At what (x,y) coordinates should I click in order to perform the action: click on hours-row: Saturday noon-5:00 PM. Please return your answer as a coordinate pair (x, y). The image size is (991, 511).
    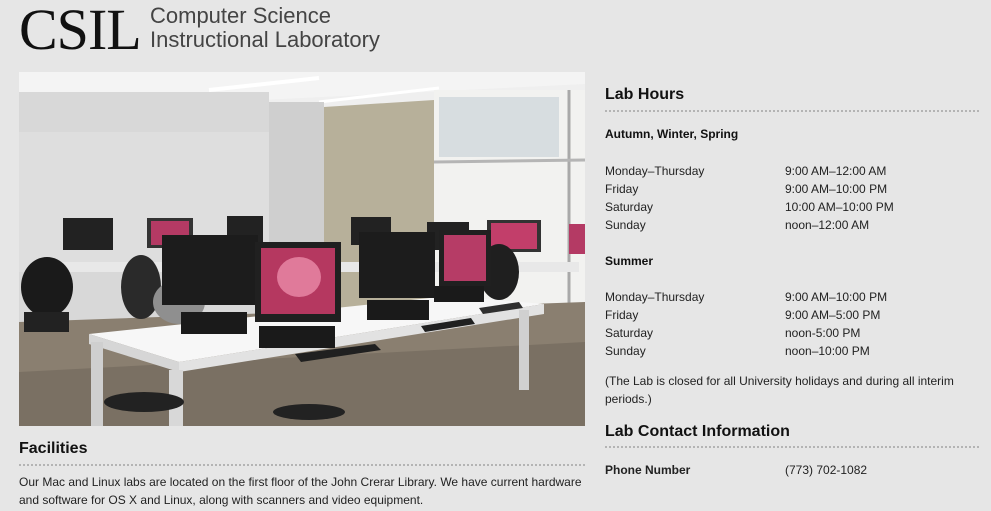
    Looking at the image, I should click on (795, 333).